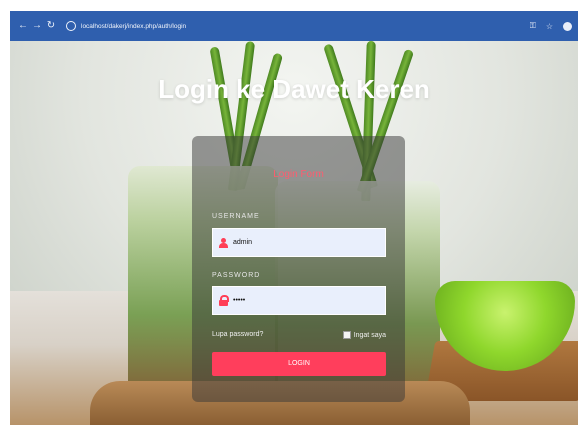 This screenshot has height=425, width=578. What do you see at coordinates (549, 26) in the screenshot?
I see `star-icon: ☆` at bounding box center [549, 26].